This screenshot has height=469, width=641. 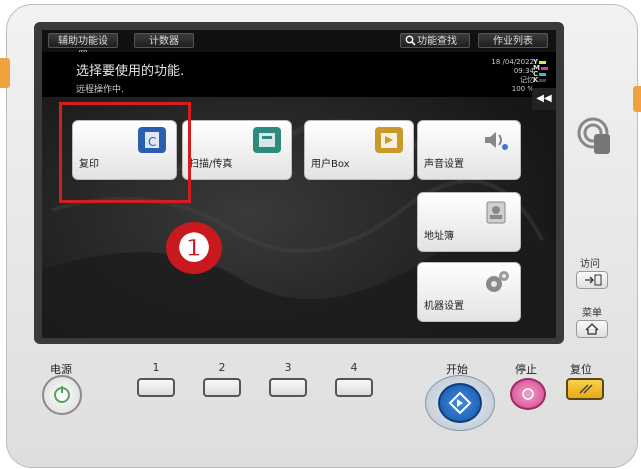 I want to click on power-button, so click(x=62, y=395).